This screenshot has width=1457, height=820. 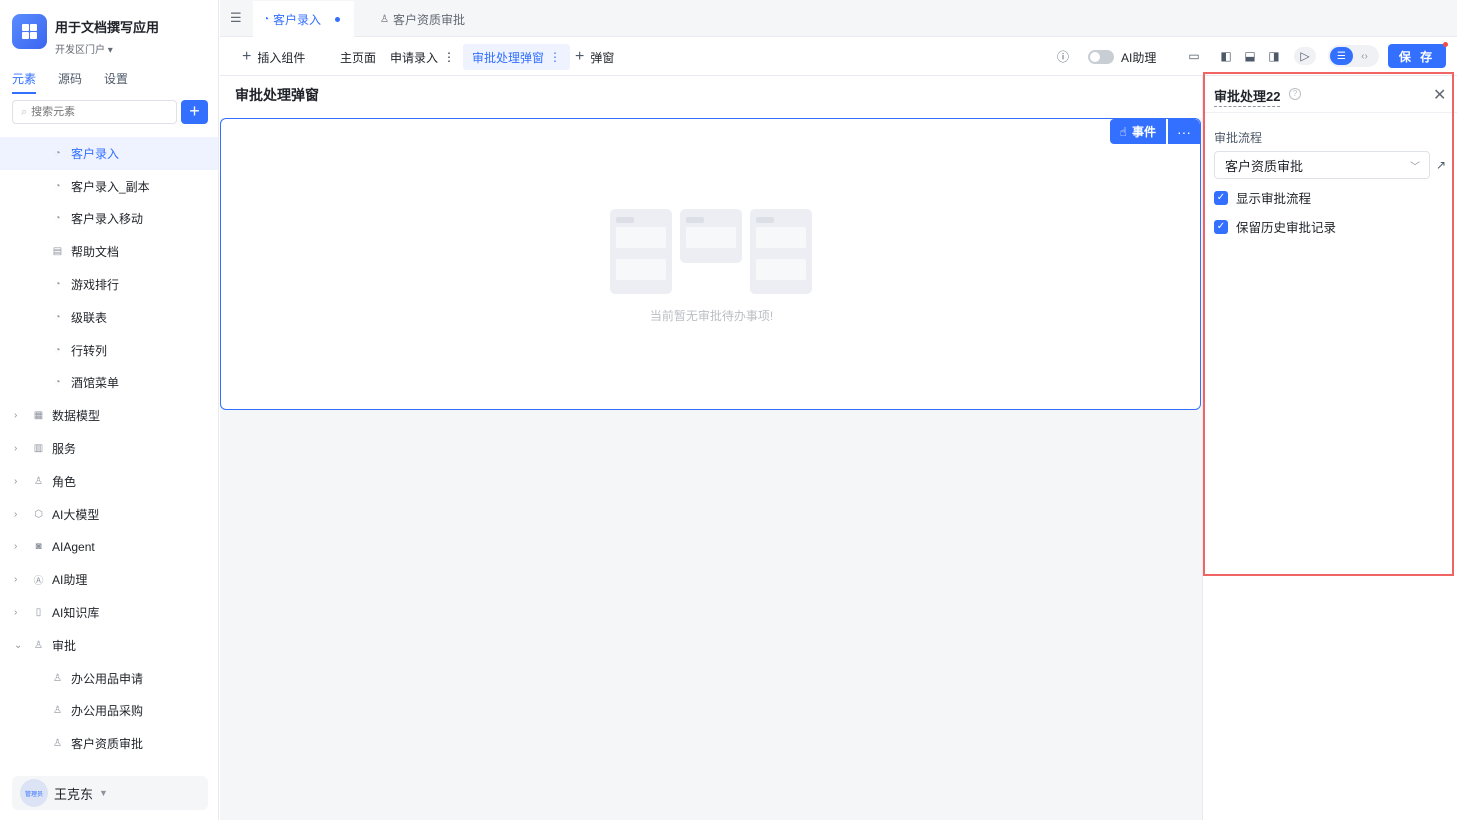 I want to click on tab-customer-entry: ◔ 客户录入, so click(x=304, y=19).